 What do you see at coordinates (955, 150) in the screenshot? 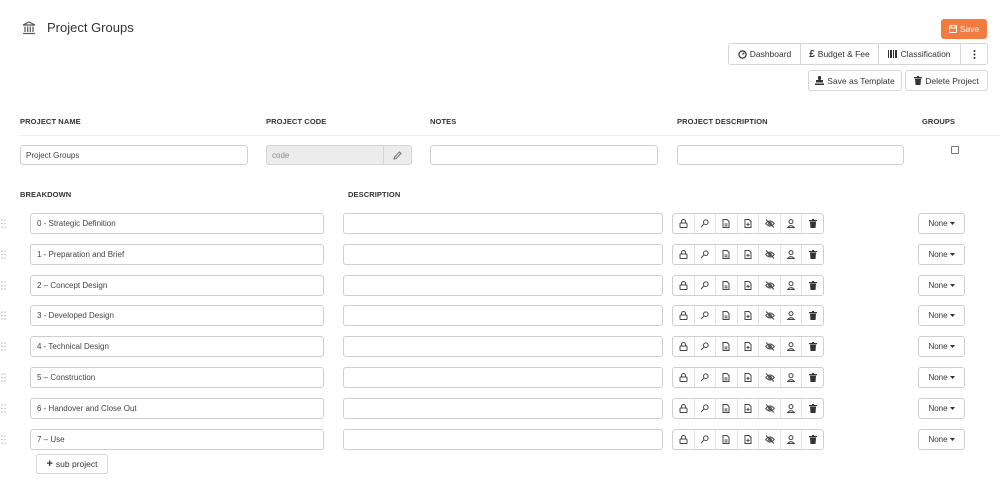
I see `groups-checkbox` at bounding box center [955, 150].